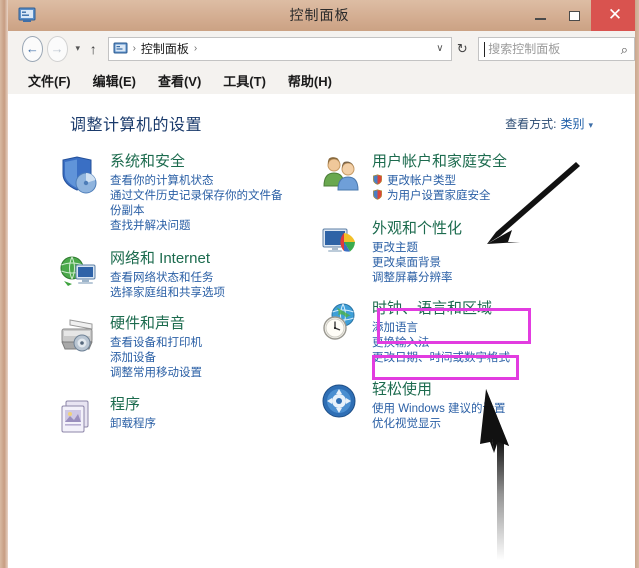 This screenshot has height=568, width=639. I want to click on link-devices-and-printers: 查看设备和打印机, so click(214, 343).